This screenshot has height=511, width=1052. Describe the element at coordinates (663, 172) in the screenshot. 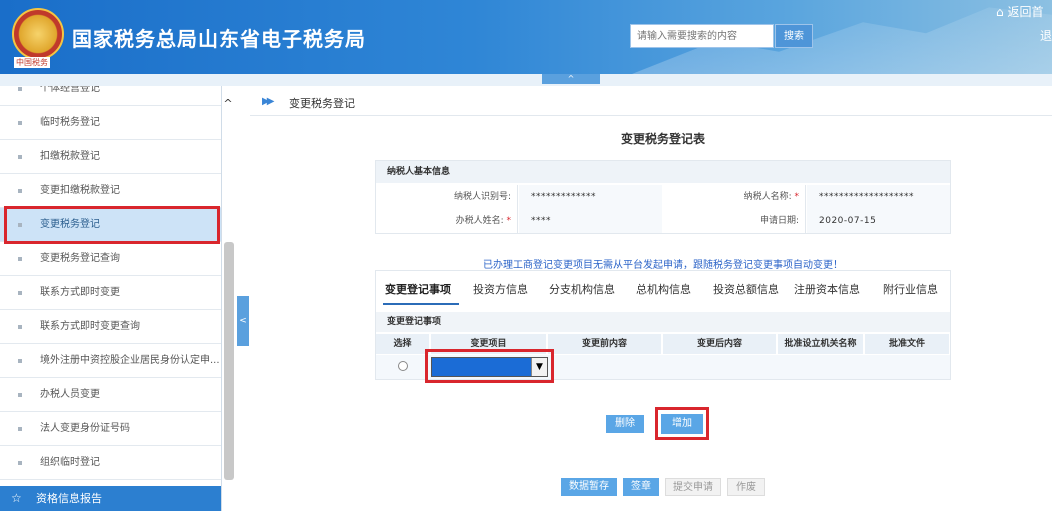

I see `taxpayer-info-title: 纳税人基本信息` at that location.